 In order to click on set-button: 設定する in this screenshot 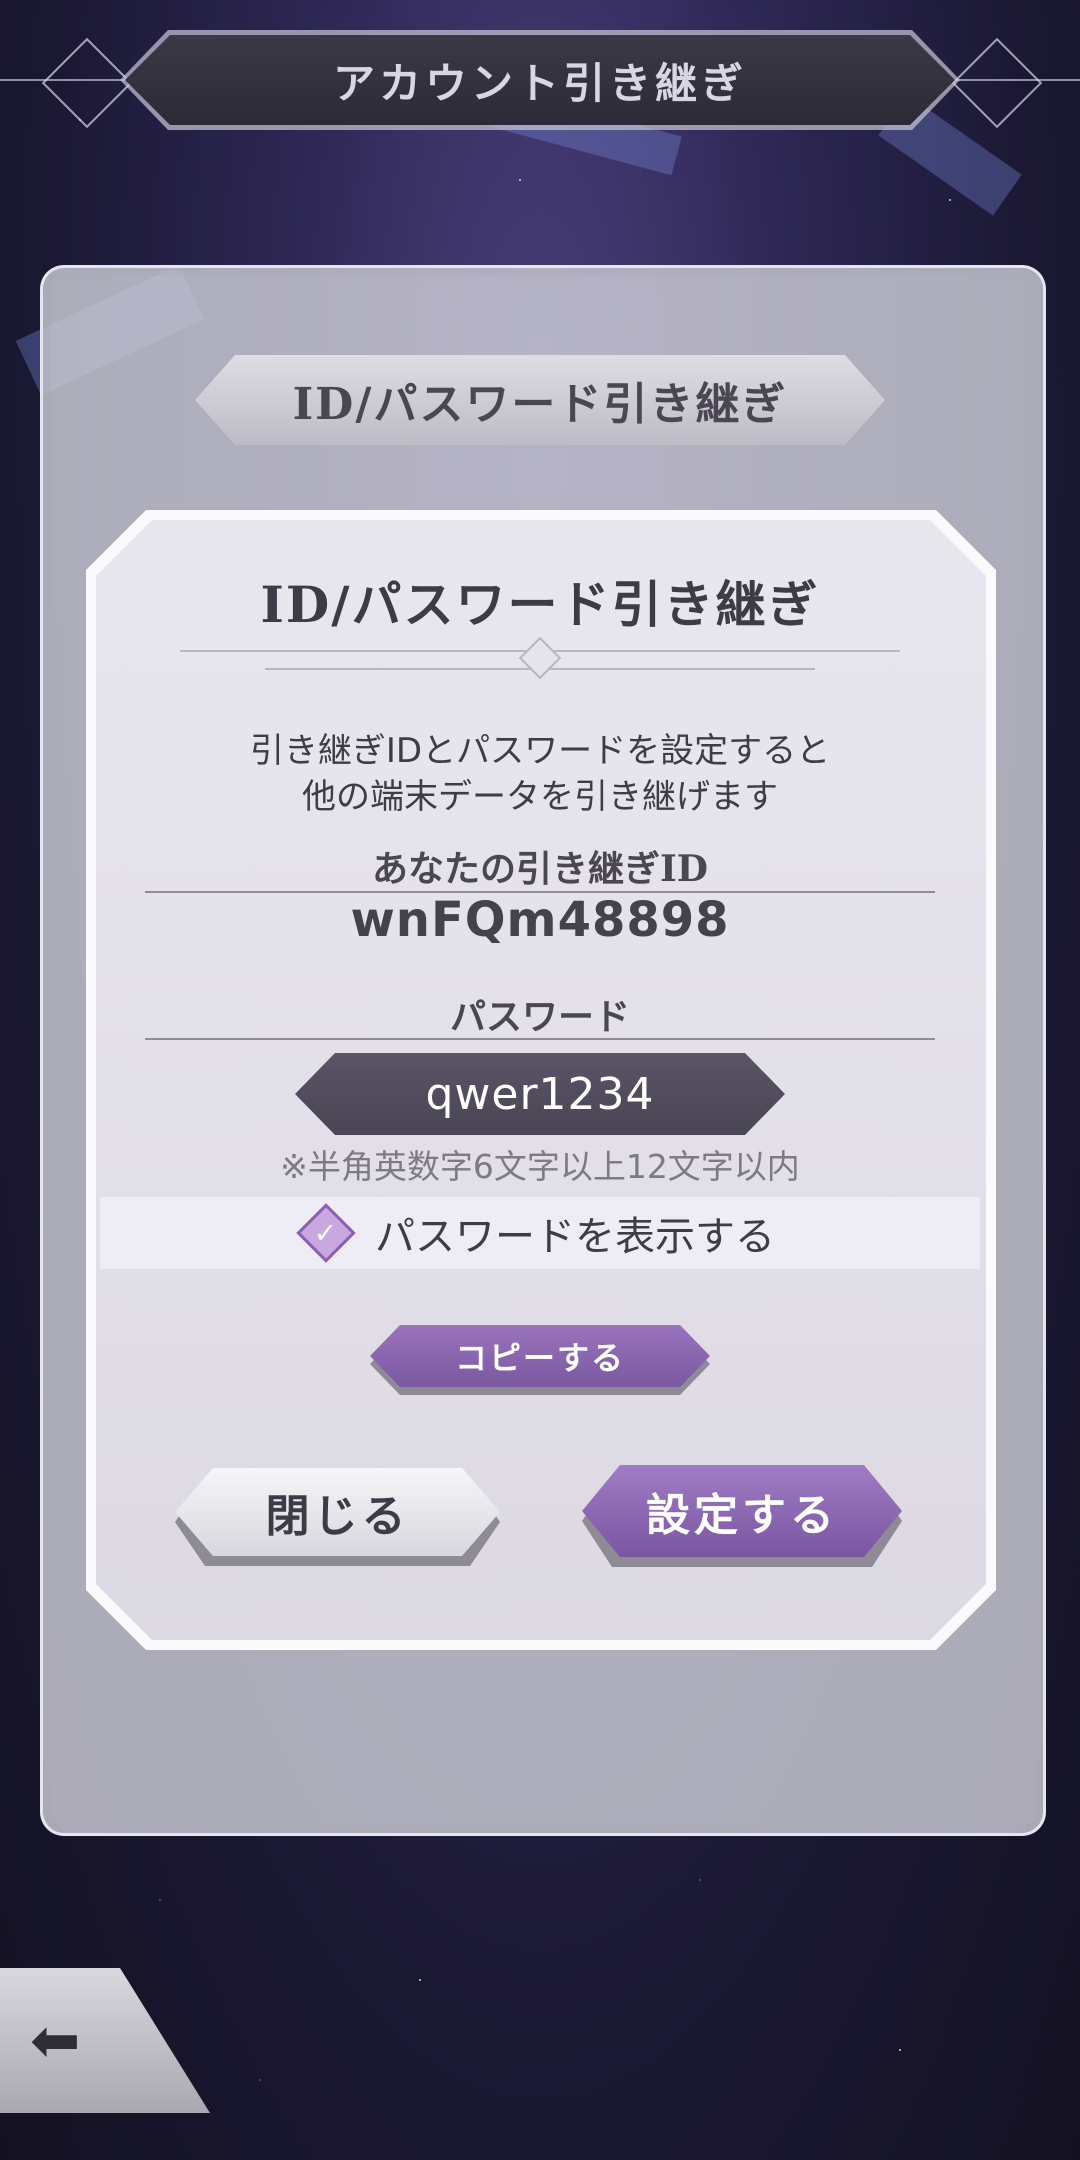, I will do `click(742, 1511)`.